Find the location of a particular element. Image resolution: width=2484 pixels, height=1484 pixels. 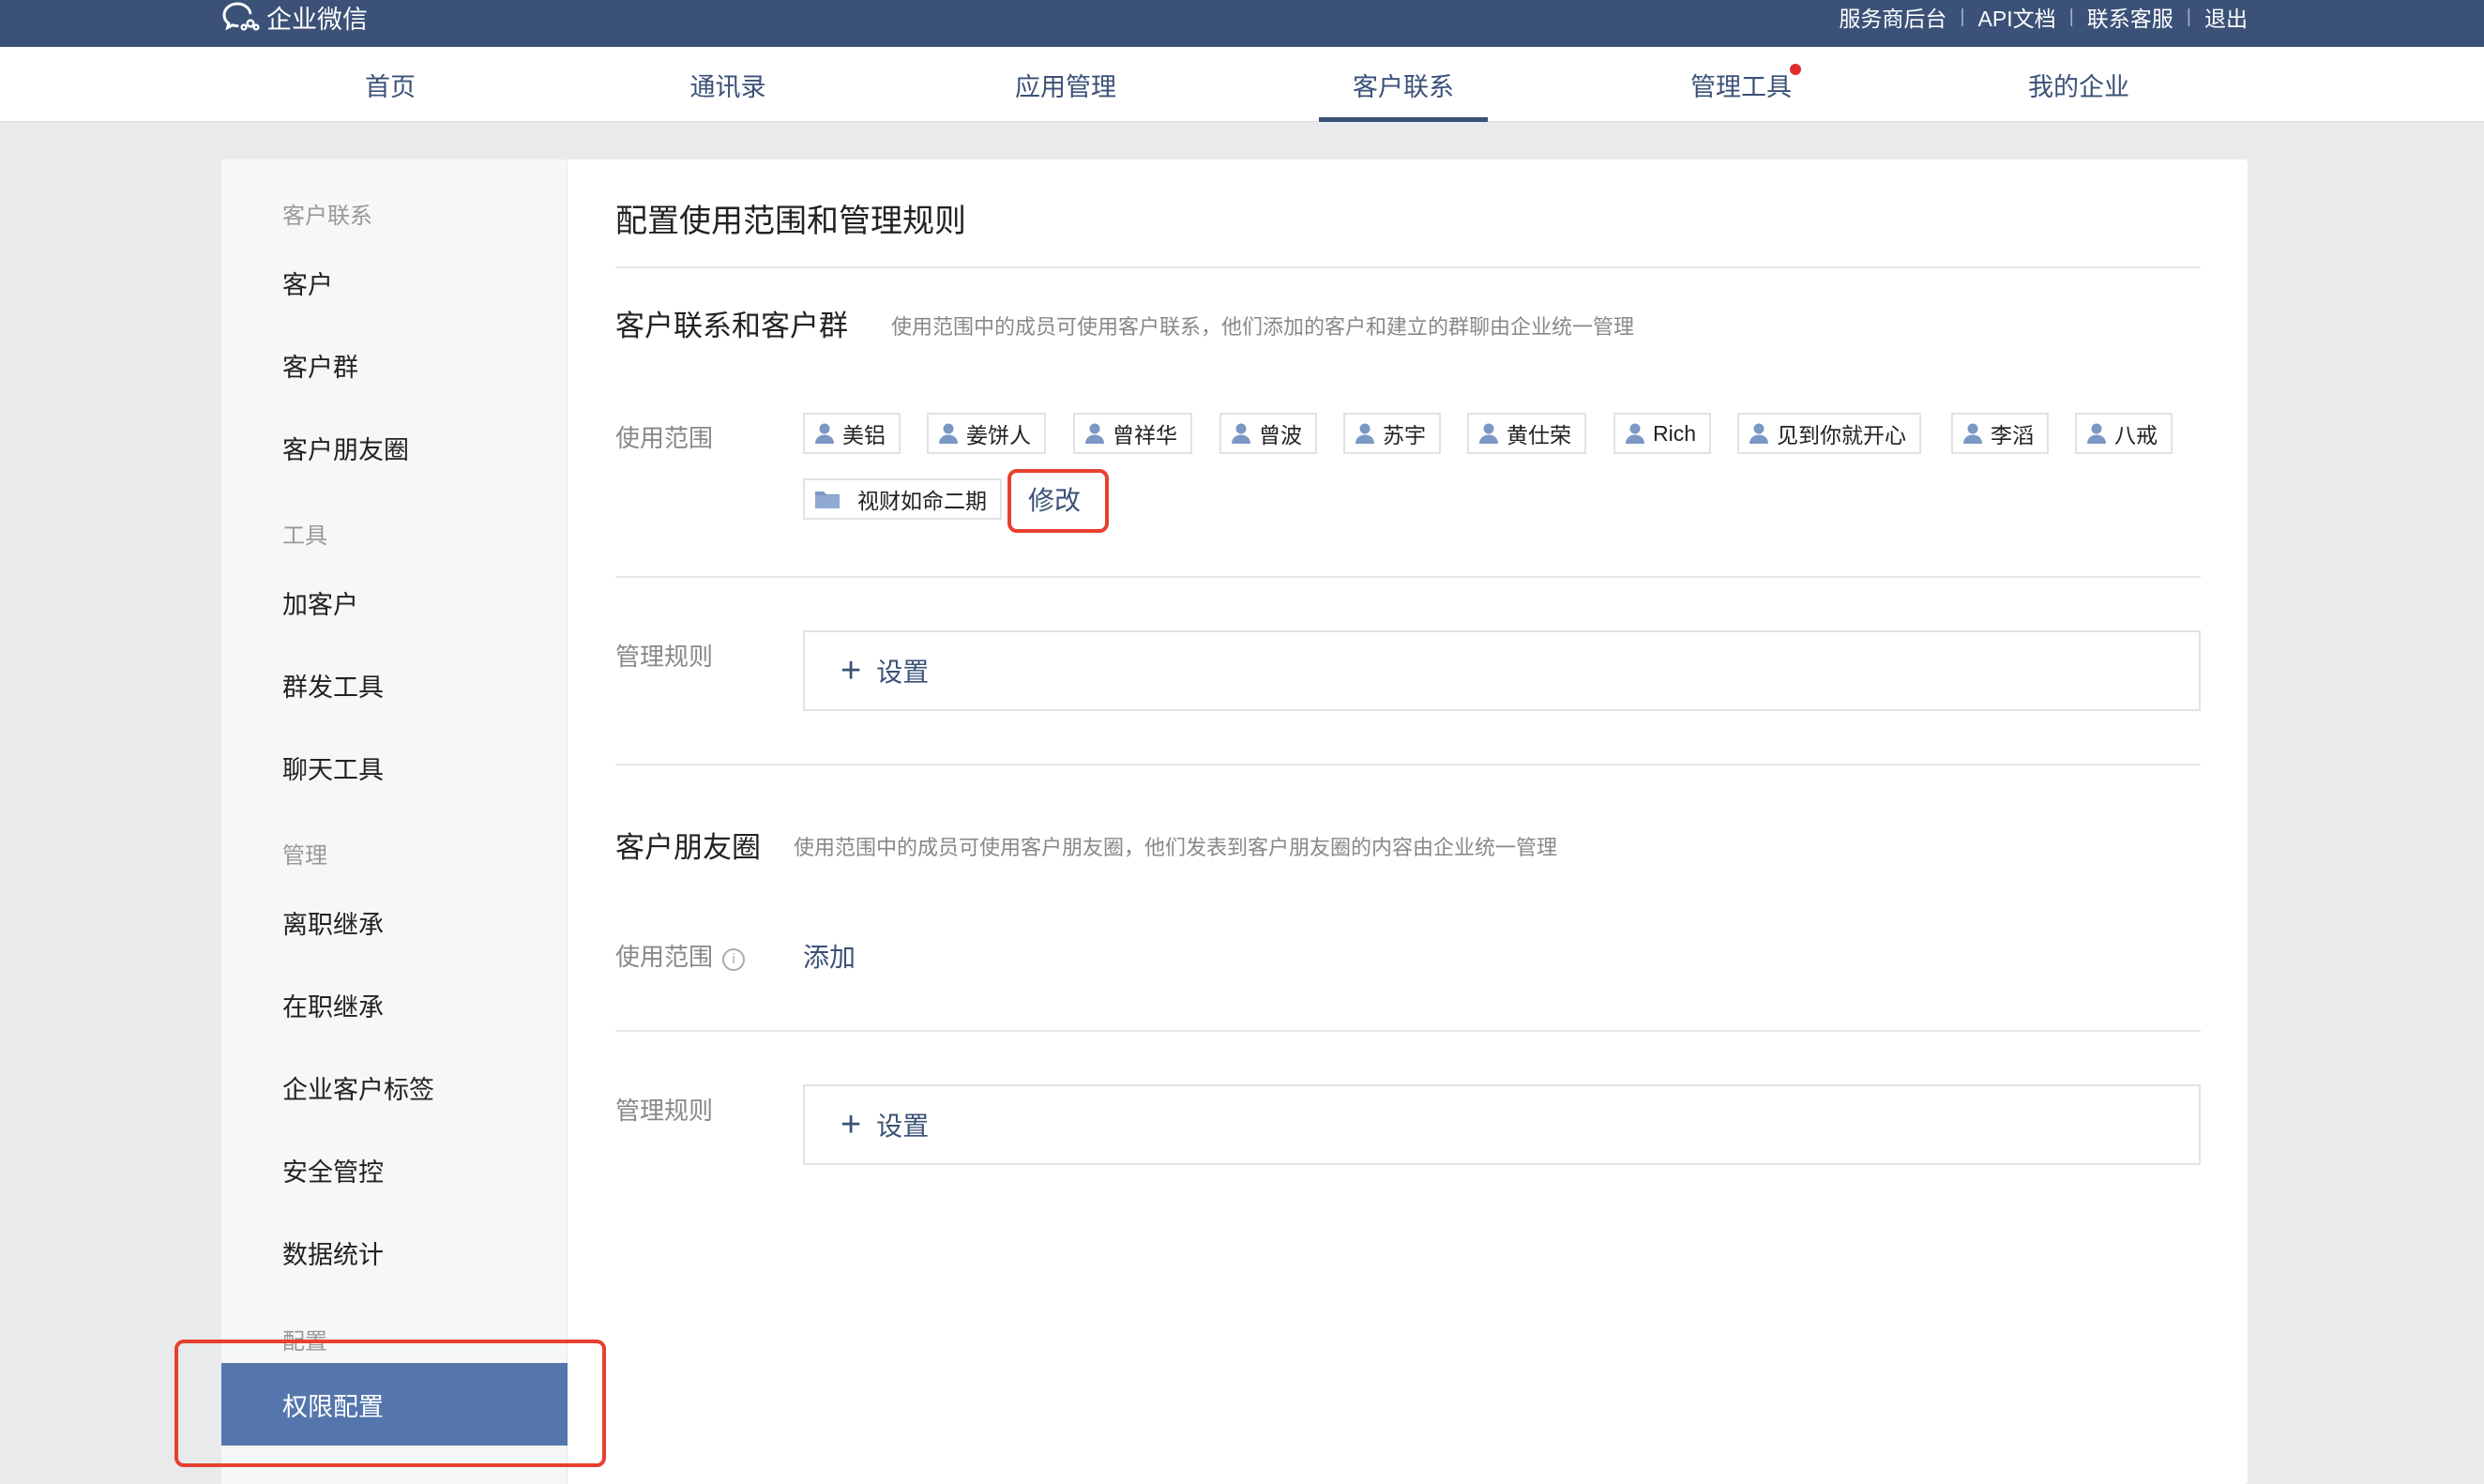

member-tag: Rich is located at coordinates (1663, 433).